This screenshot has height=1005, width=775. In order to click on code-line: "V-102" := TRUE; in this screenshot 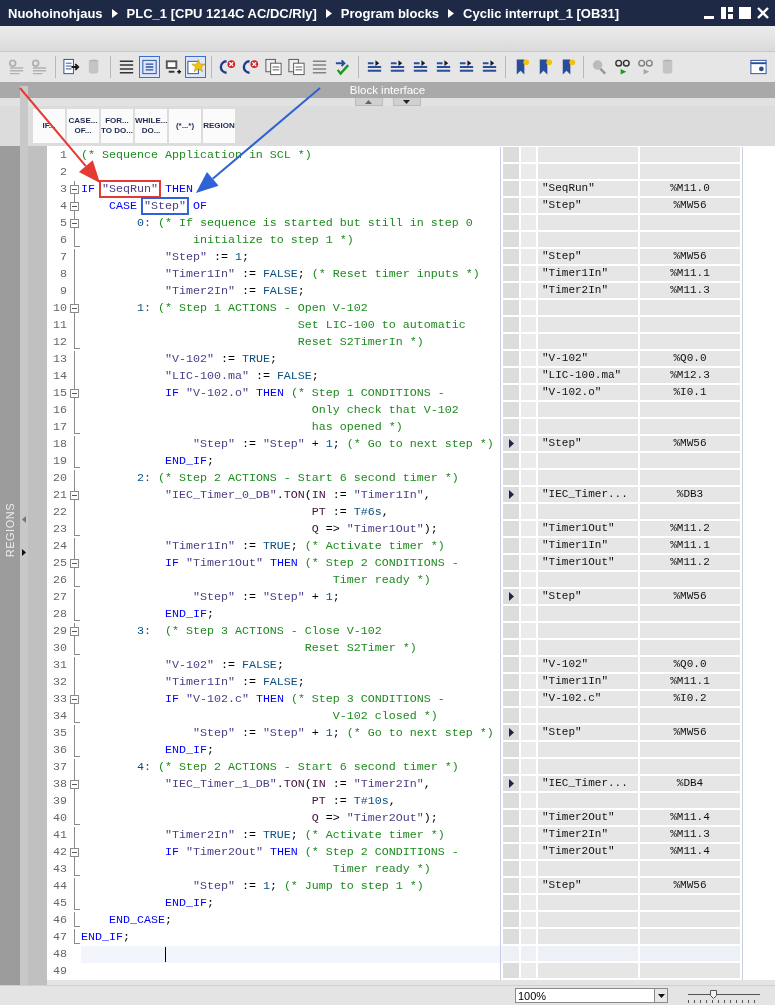, I will do `click(220, 359)`.